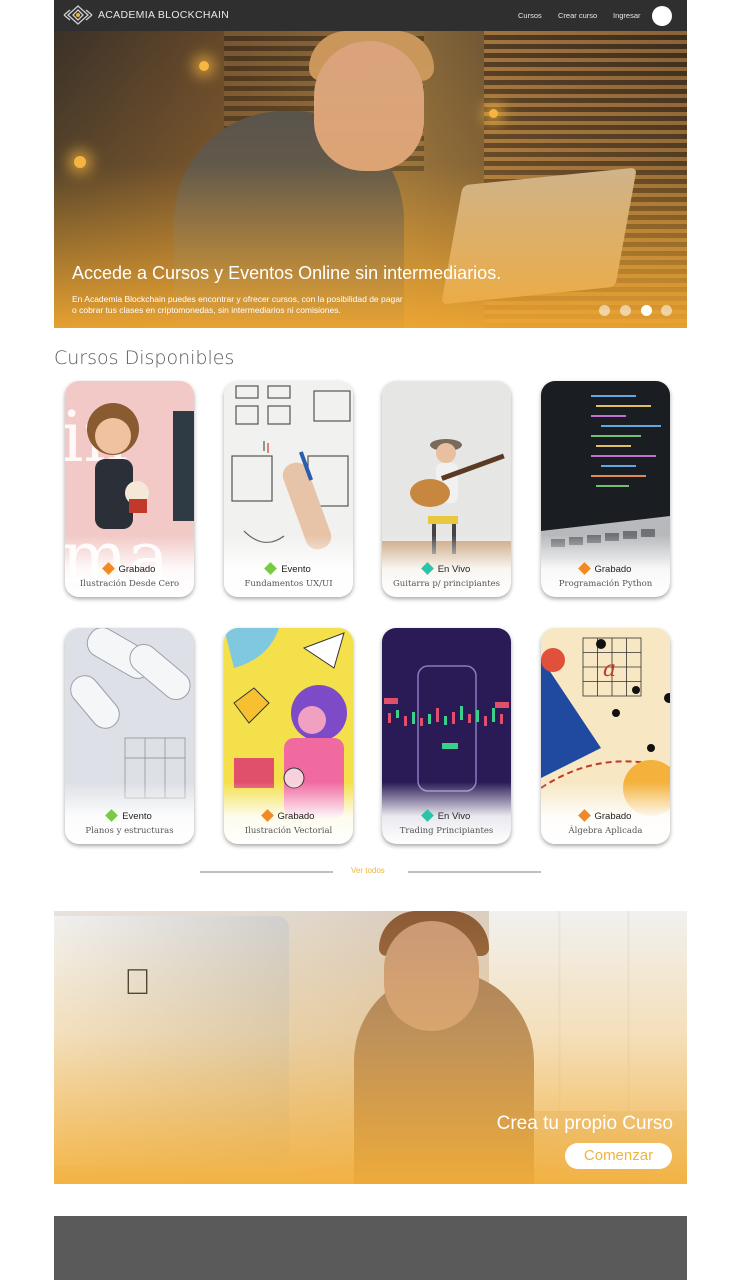  Describe the element at coordinates (577, 15) in the screenshot. I see `nav-link-crear-curso: Crear curso` at that location.